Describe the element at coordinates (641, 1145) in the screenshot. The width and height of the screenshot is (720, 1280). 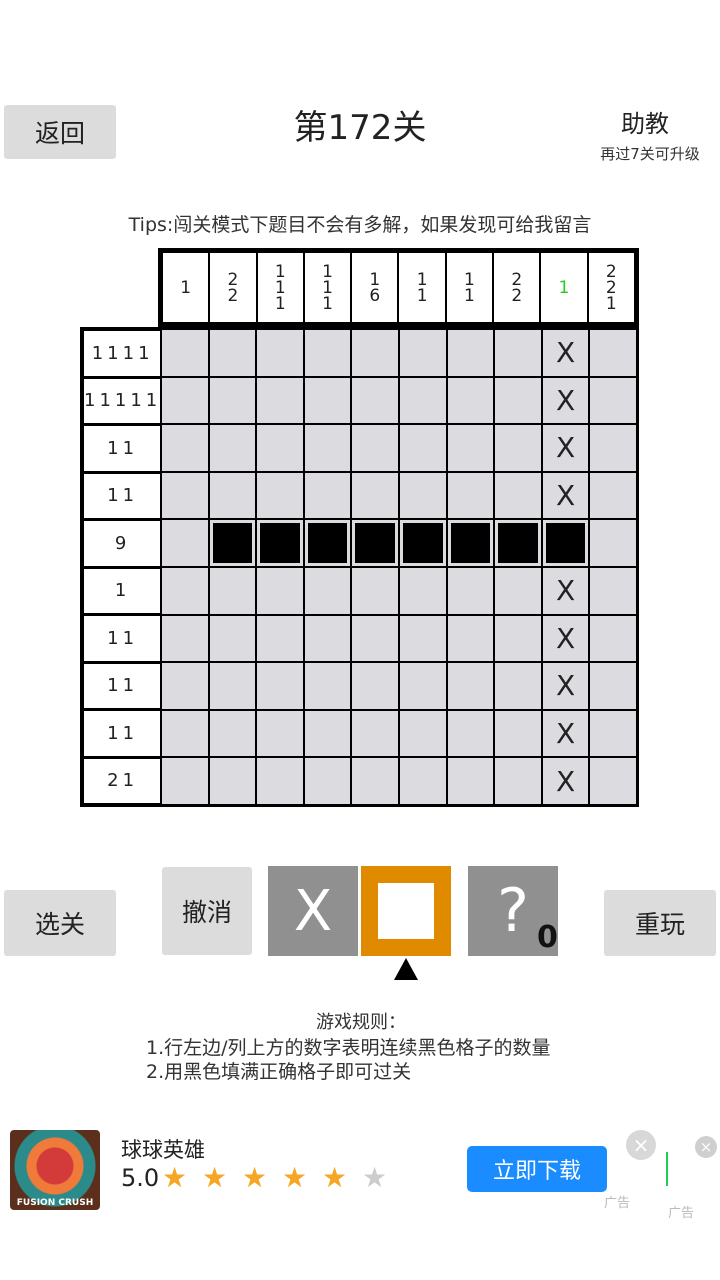
I see `ad-close-icon: ×` at that location.